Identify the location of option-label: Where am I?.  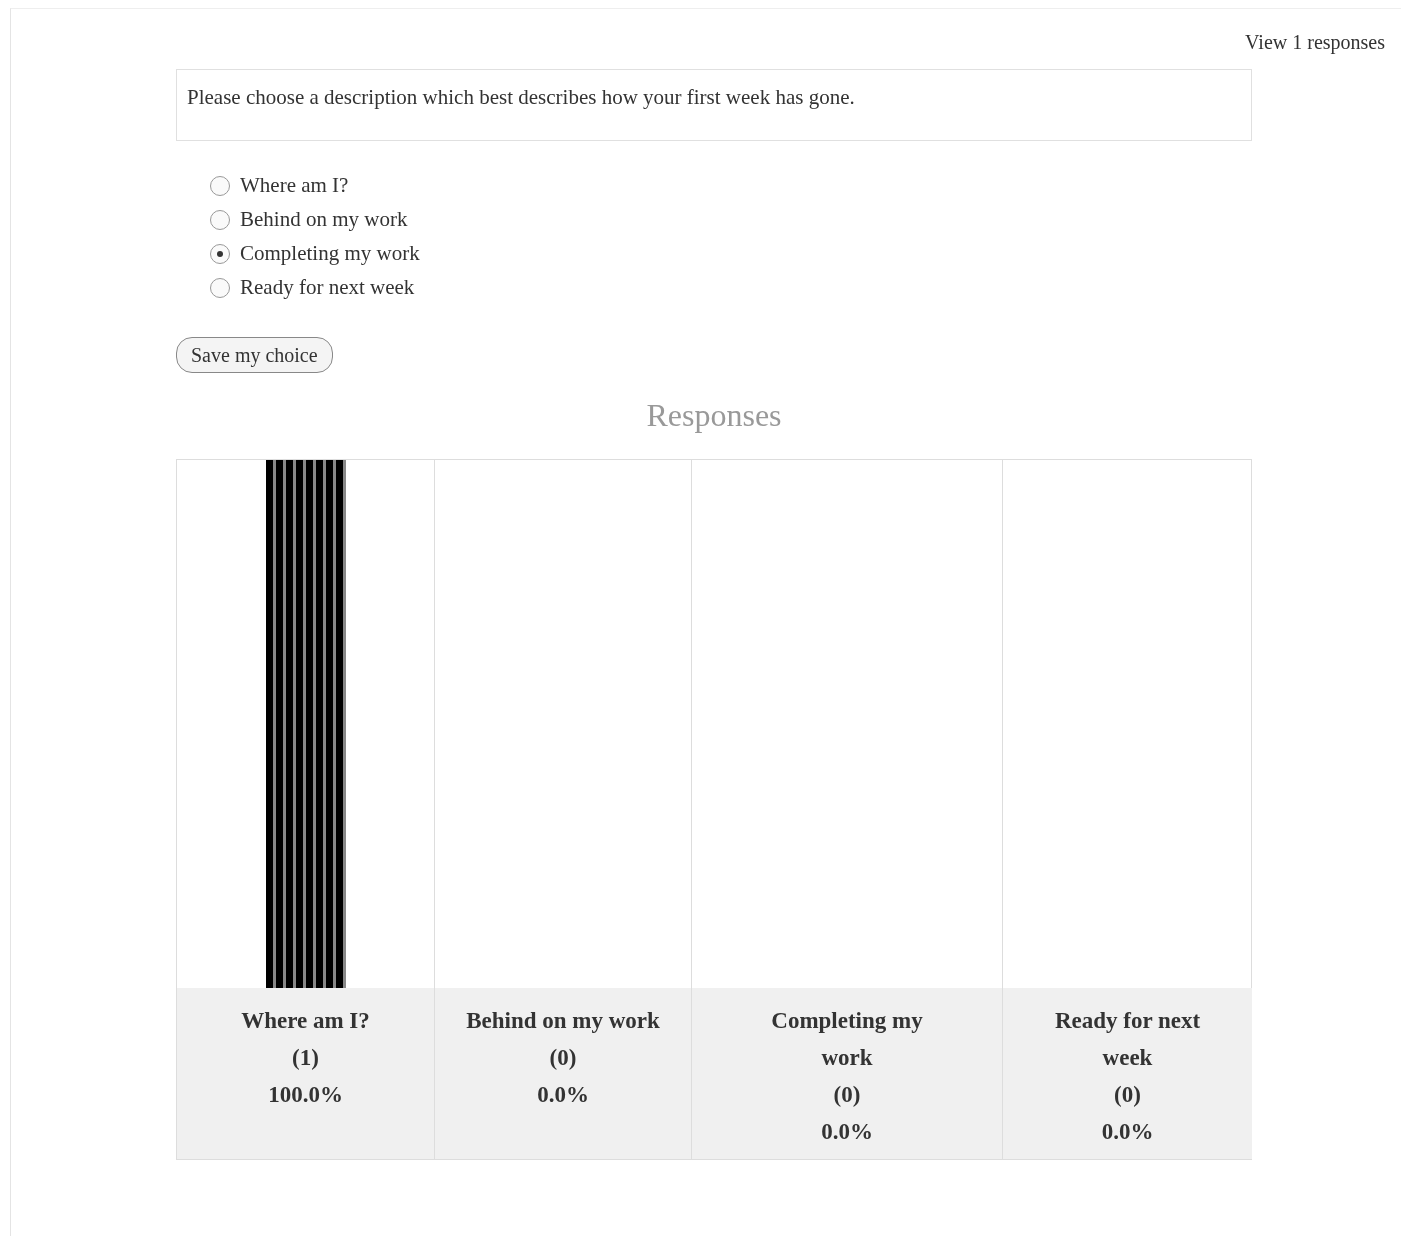
(294, 185).